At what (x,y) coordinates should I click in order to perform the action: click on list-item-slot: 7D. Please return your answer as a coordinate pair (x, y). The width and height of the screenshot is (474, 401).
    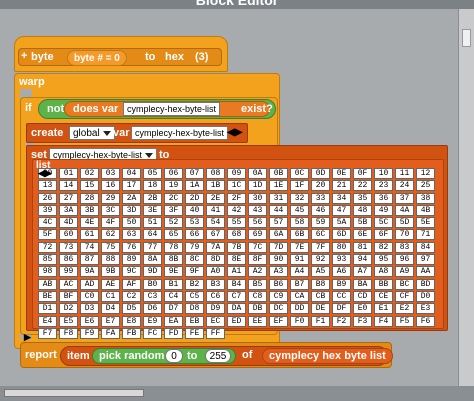
    Looking at the image, I should click on (278, 247).